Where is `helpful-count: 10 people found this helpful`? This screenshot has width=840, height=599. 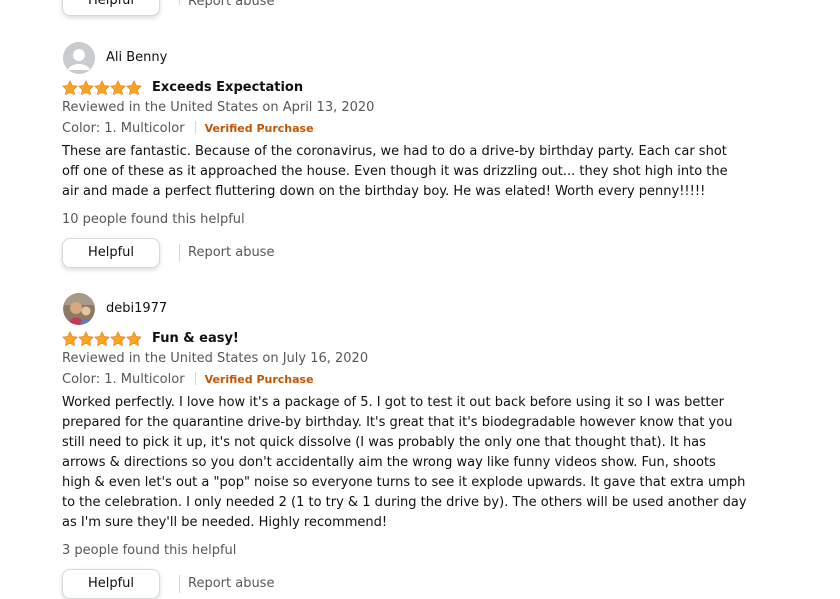
helpful-count: 10 people found this helpful is located at coordinates (153, 219).